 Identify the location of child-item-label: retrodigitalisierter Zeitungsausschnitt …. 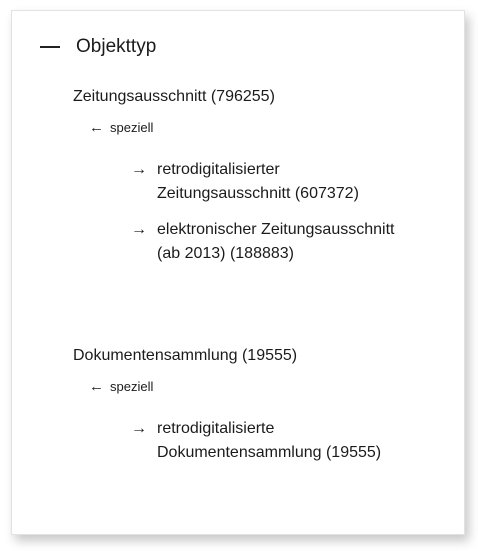
(277, 182).